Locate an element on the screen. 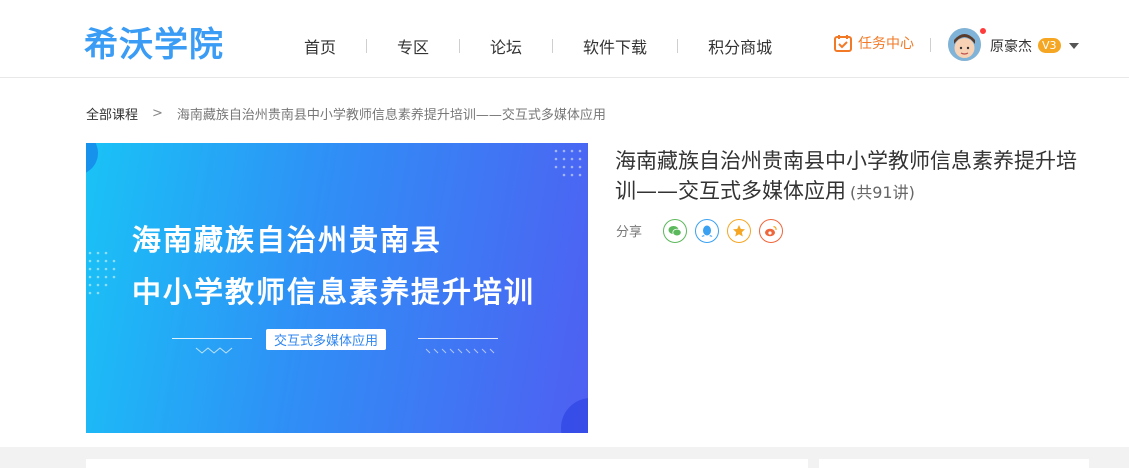 The height and width of the screenshot is (468, 1129). breadcrumb-current: 海南藏族自治州贵南县中小学教师信息素养提升培训——交互式多媒体应用 is located at coordinates (391, 115).